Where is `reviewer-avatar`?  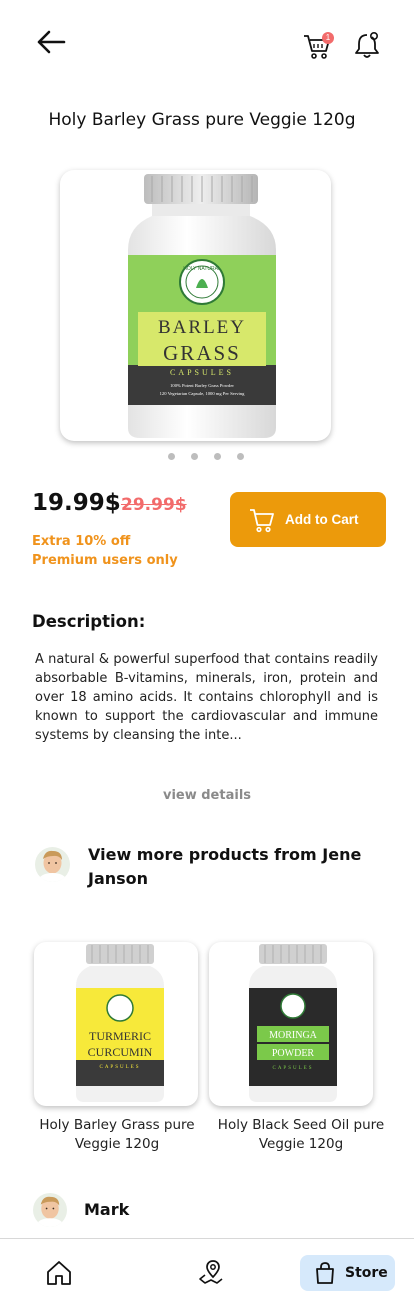 reviewer-avatar is located at coordinates (50, 1210).